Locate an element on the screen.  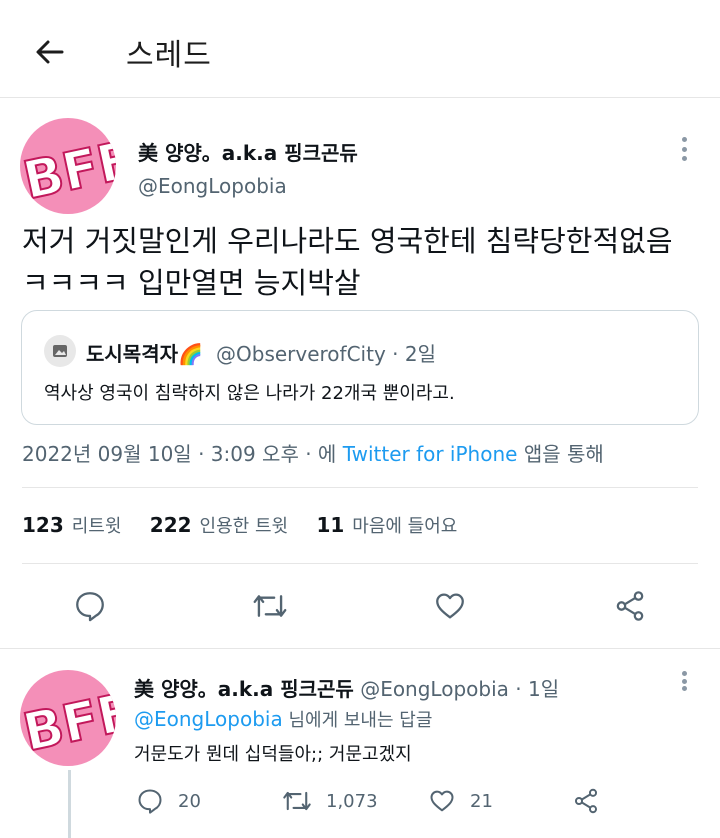
quoted-avatar is located at coordinates (60, 351).